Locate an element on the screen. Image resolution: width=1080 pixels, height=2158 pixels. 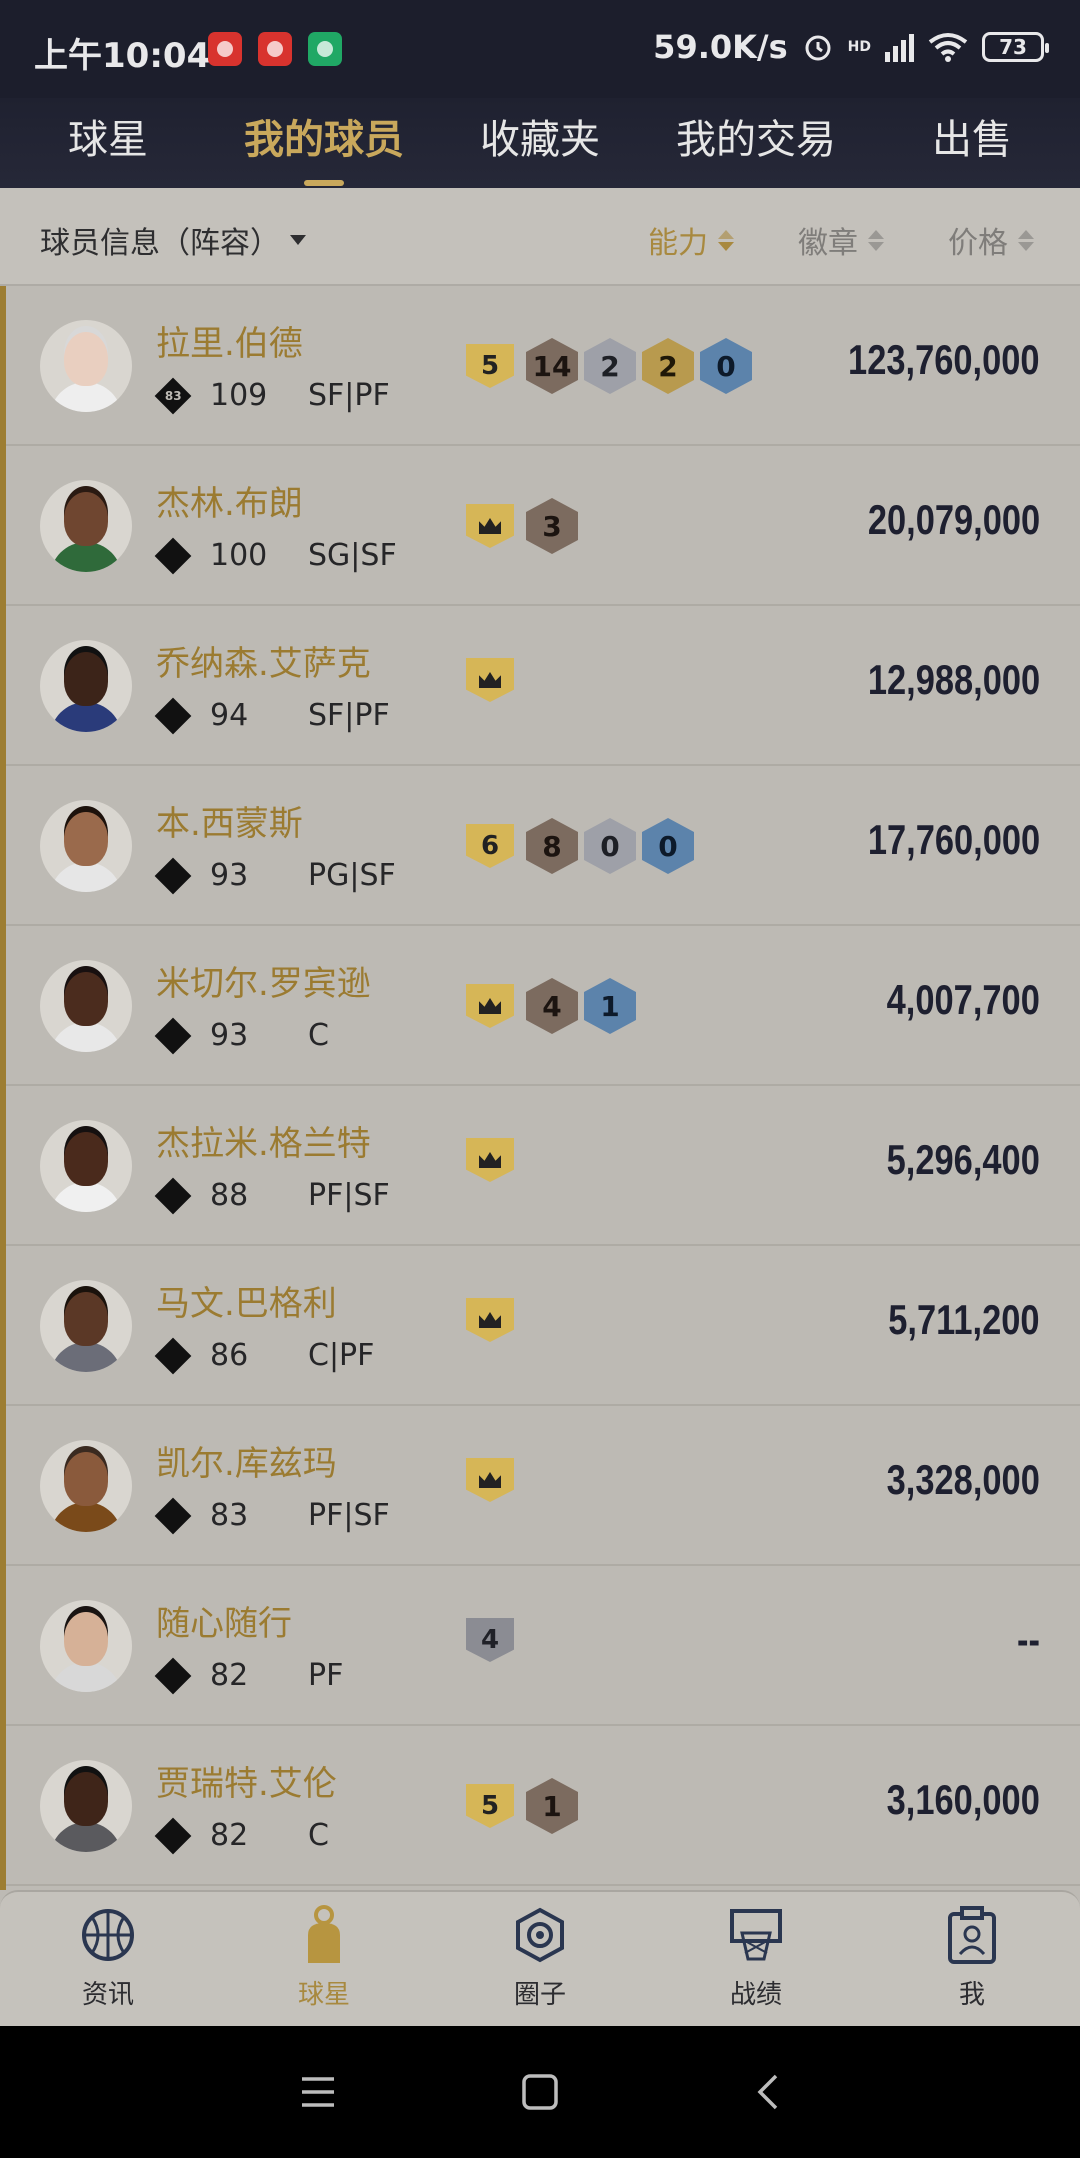
badge-group: 5 14 2 2 0 is located at coordinates (609, 366).